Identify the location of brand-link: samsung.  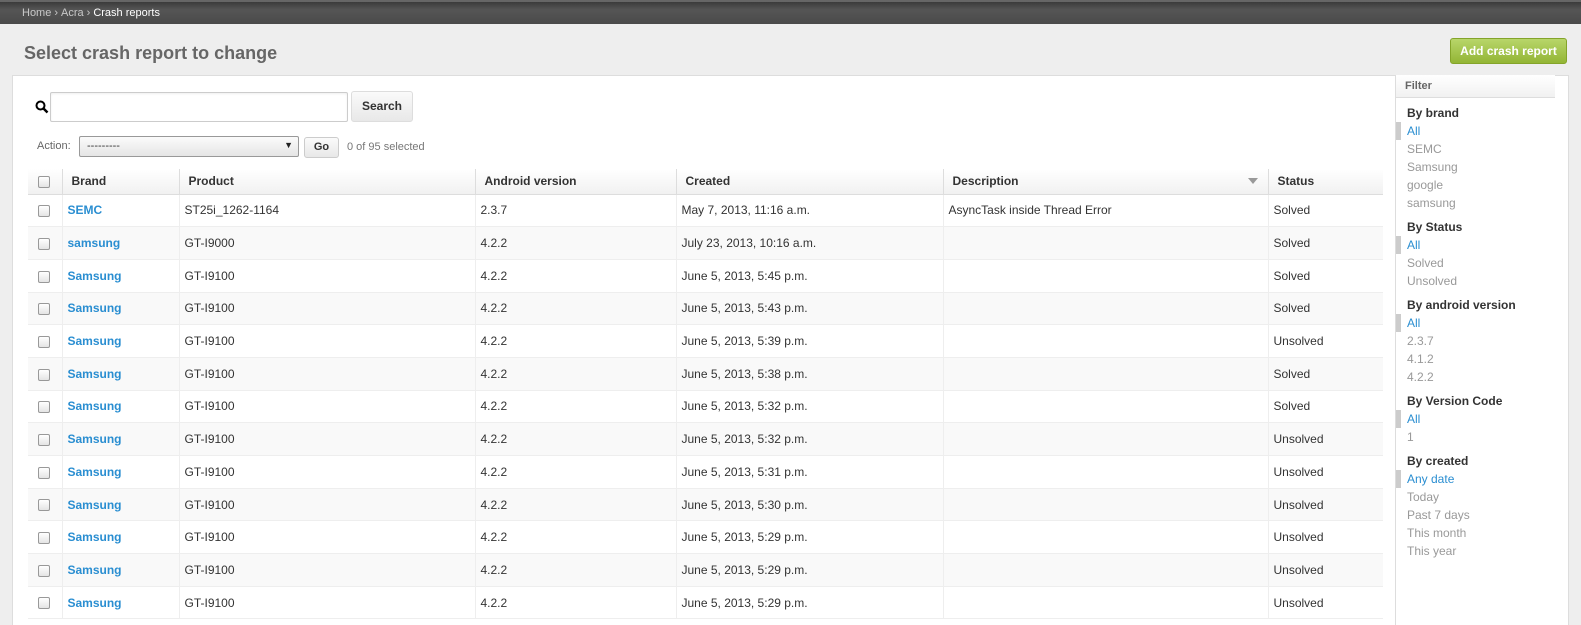
(94, 243).